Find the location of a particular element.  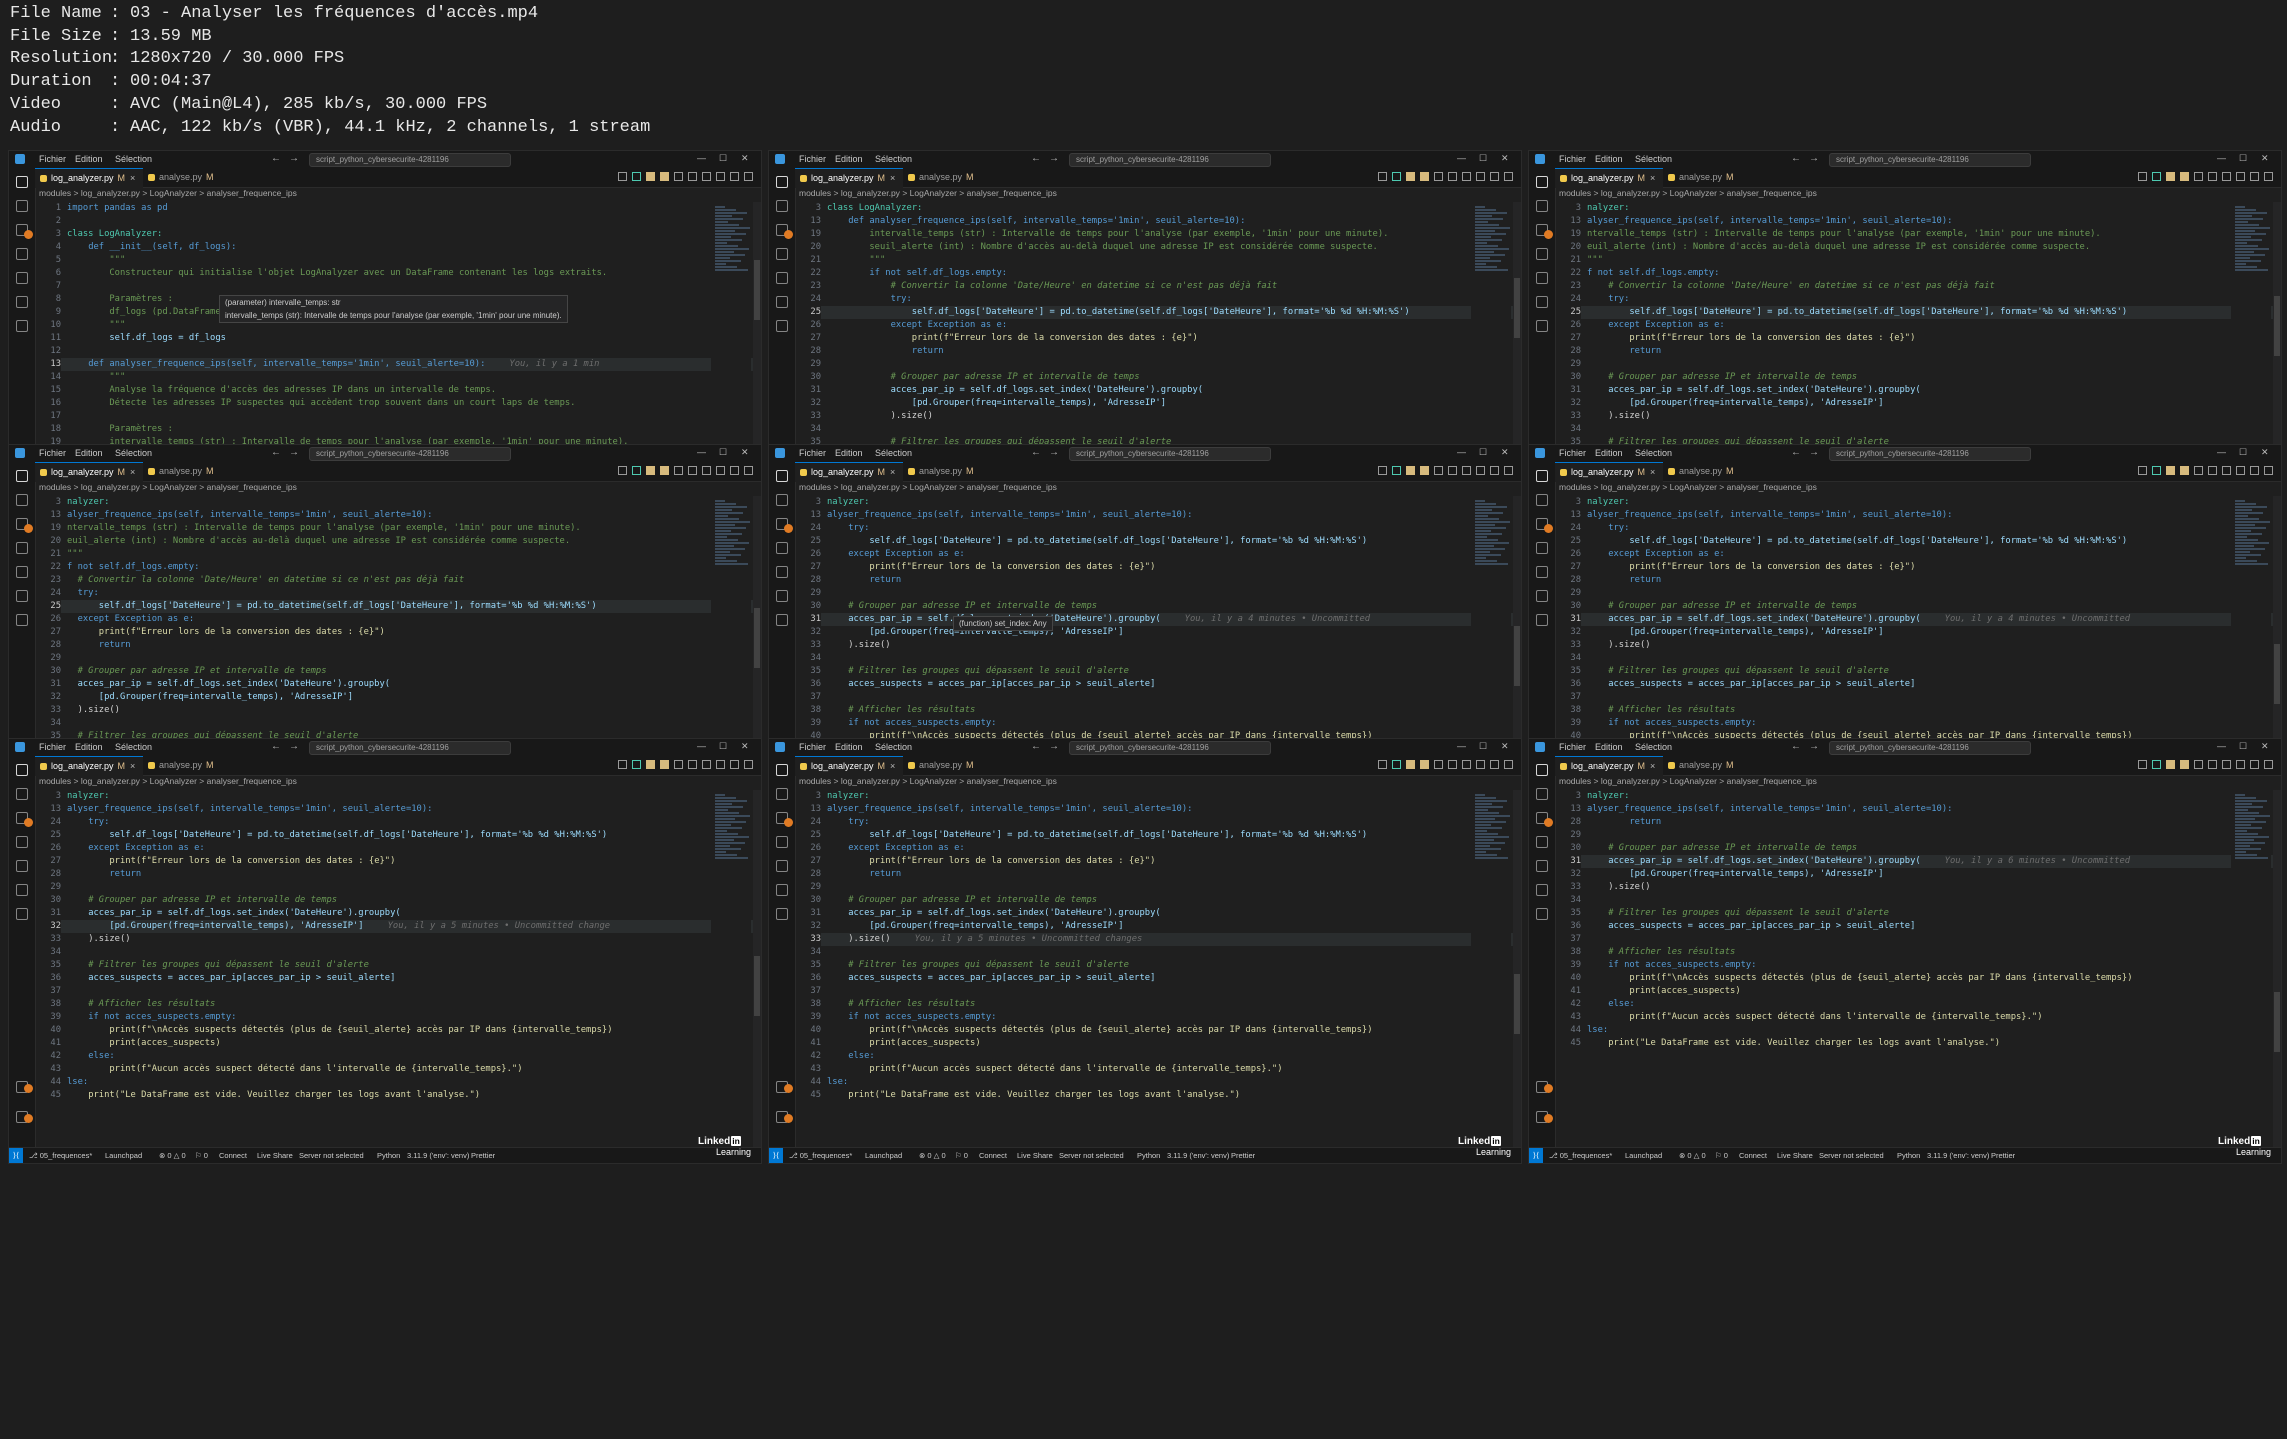

copy-icon is located at coordinates (1438, 176).